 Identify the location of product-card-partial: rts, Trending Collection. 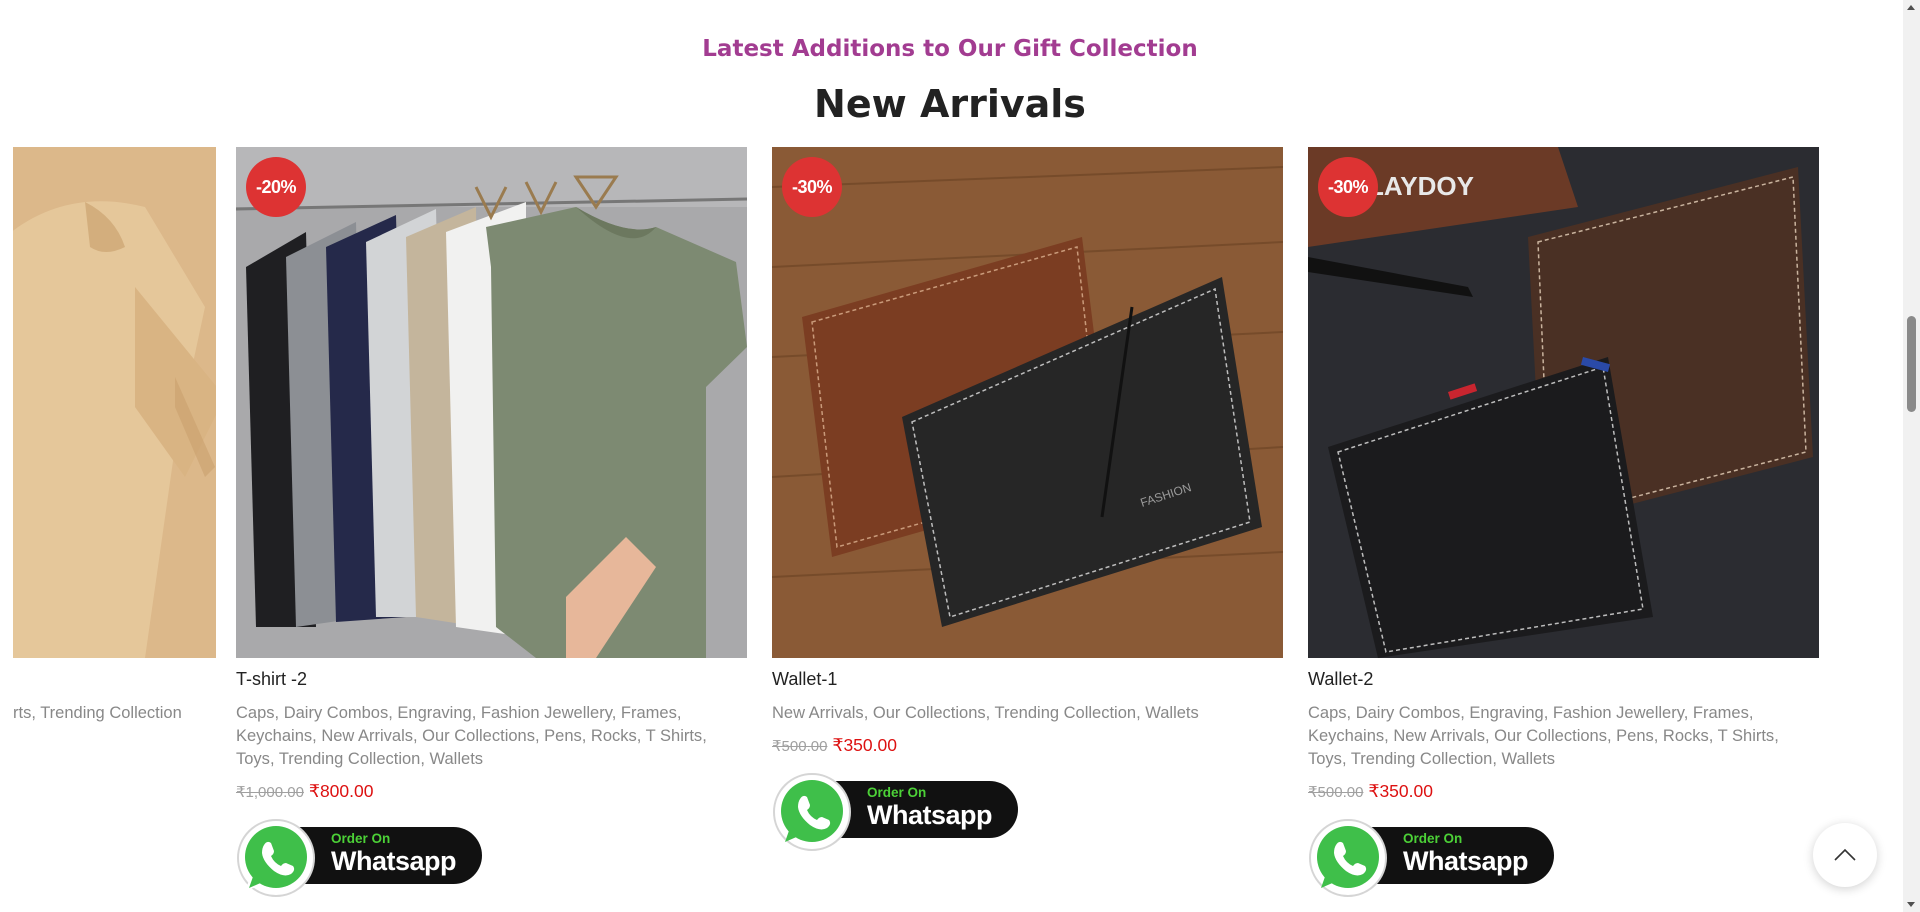
(114, 436).